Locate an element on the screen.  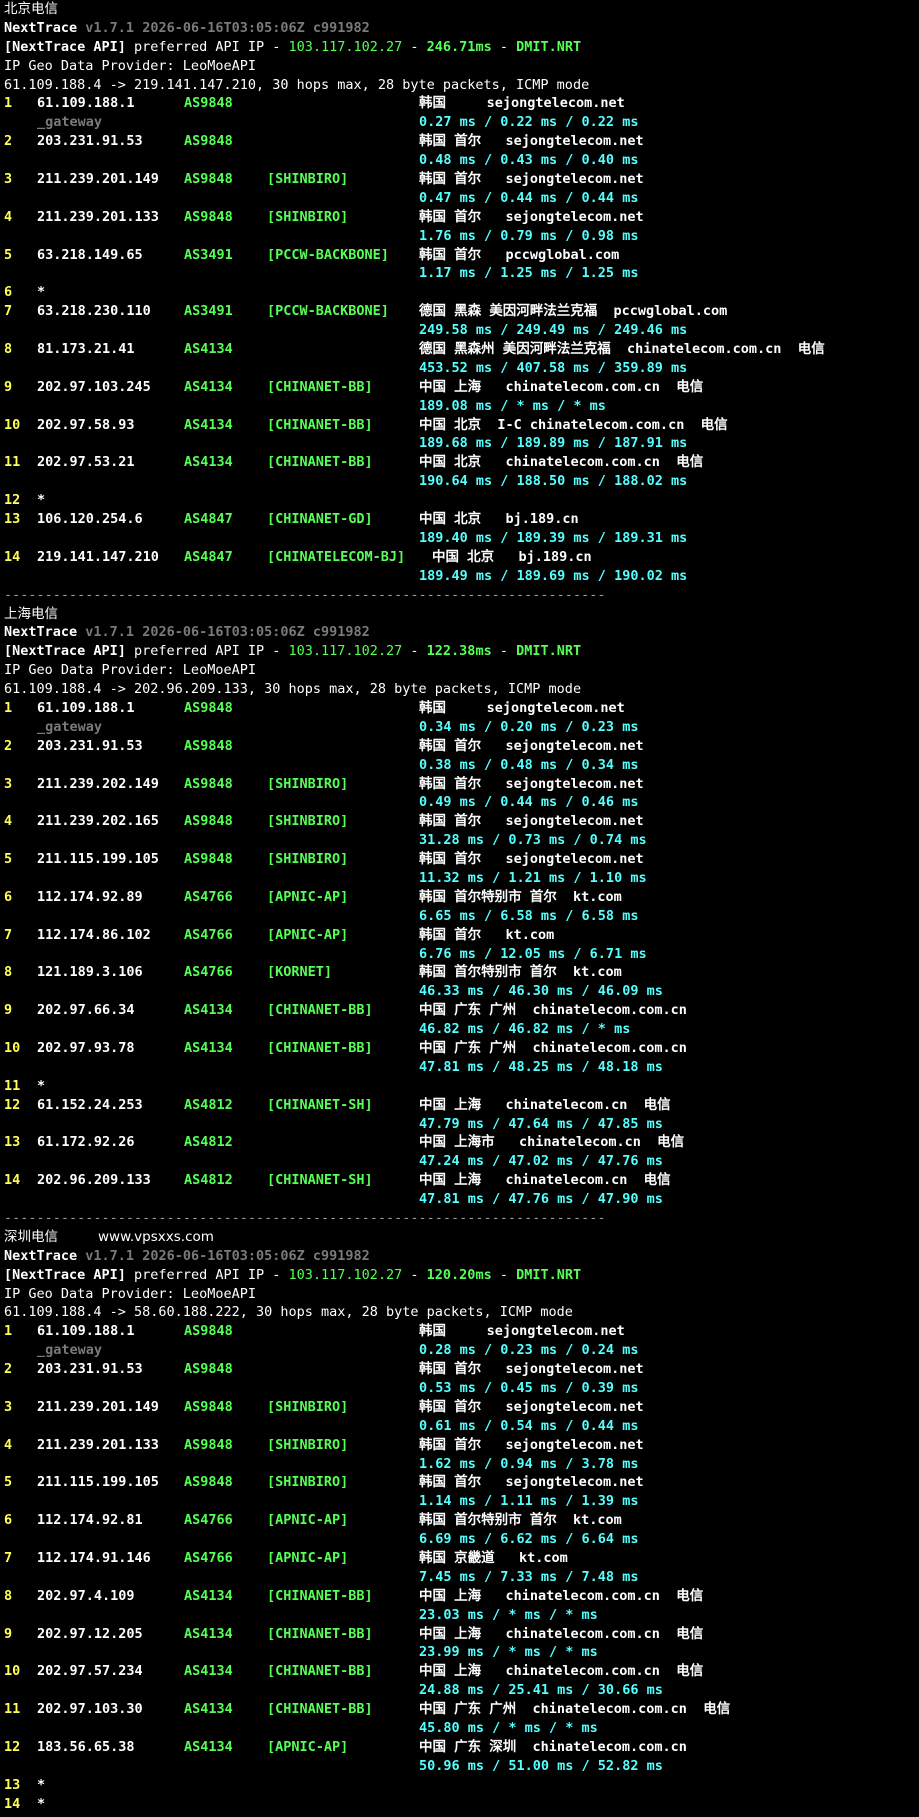
api-ip: 103.117.102.27 is located at coordinates (345, 46).